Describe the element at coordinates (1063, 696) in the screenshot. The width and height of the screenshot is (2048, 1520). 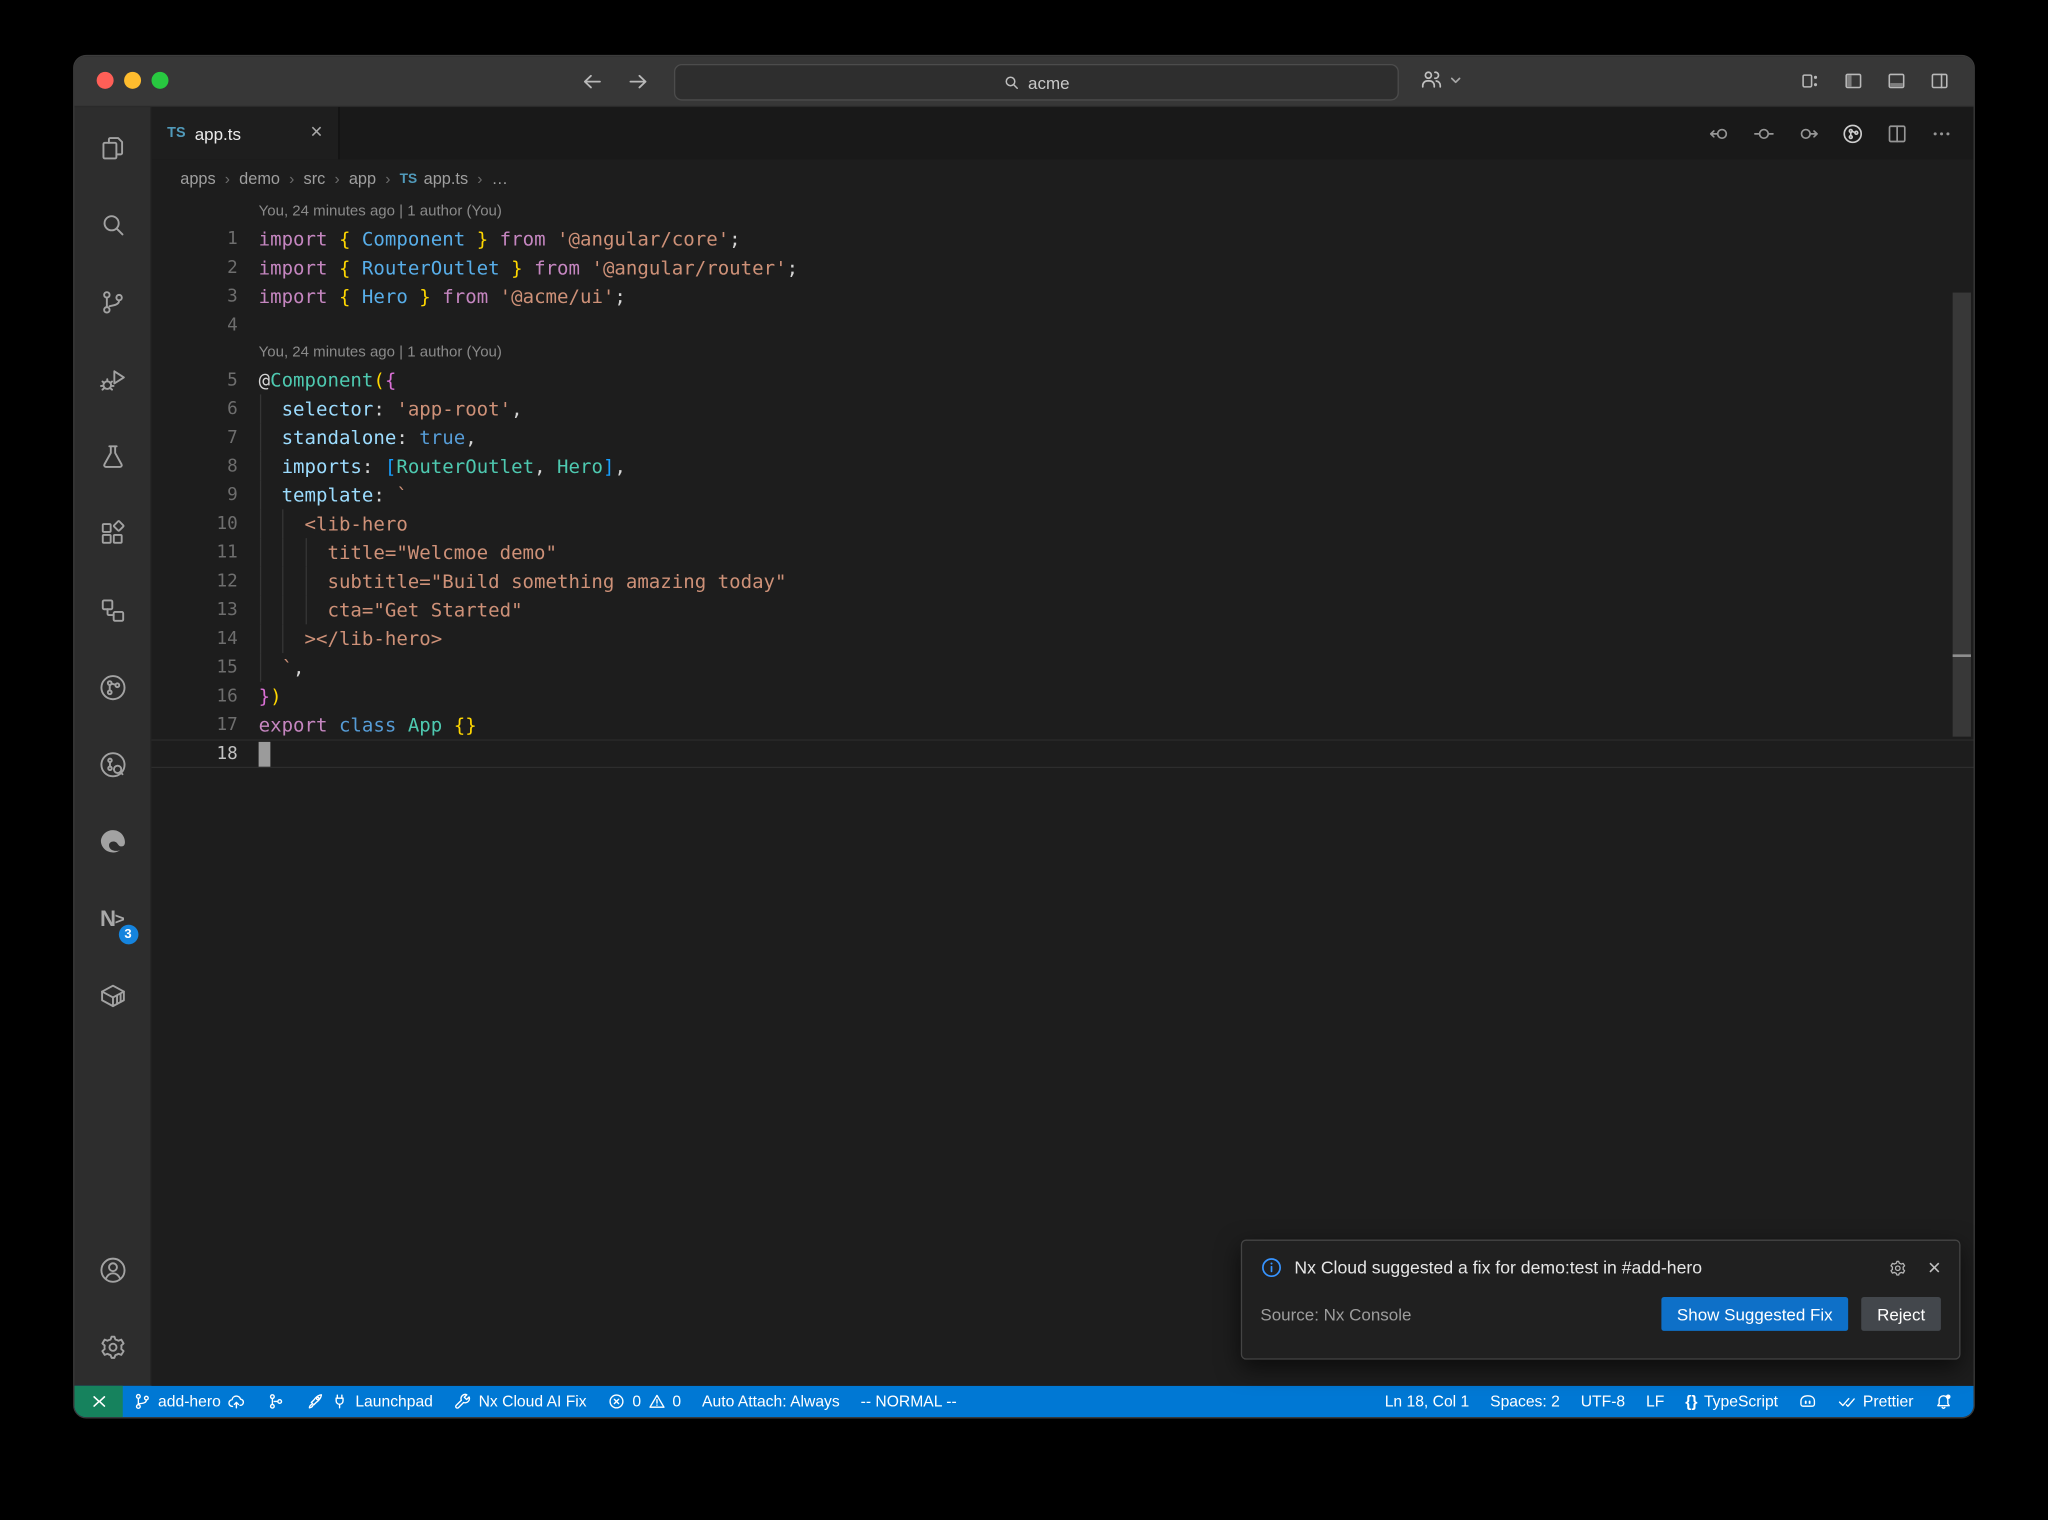
I see `code-line: 16})` at that location.